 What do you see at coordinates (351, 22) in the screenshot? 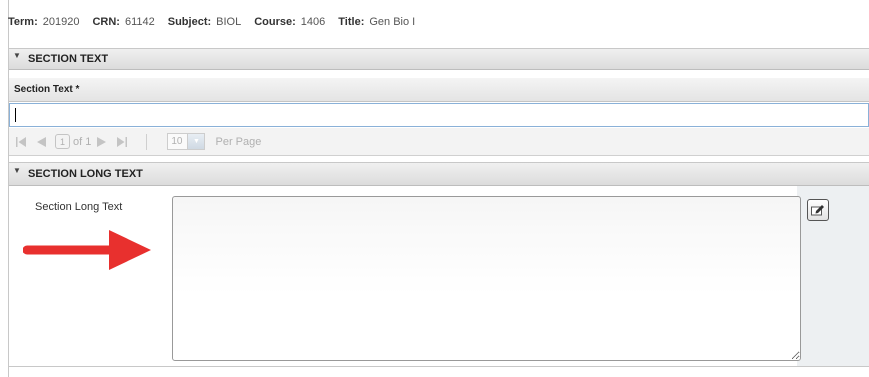
I see `title-label: Title:` at bounding box center [351, 22].